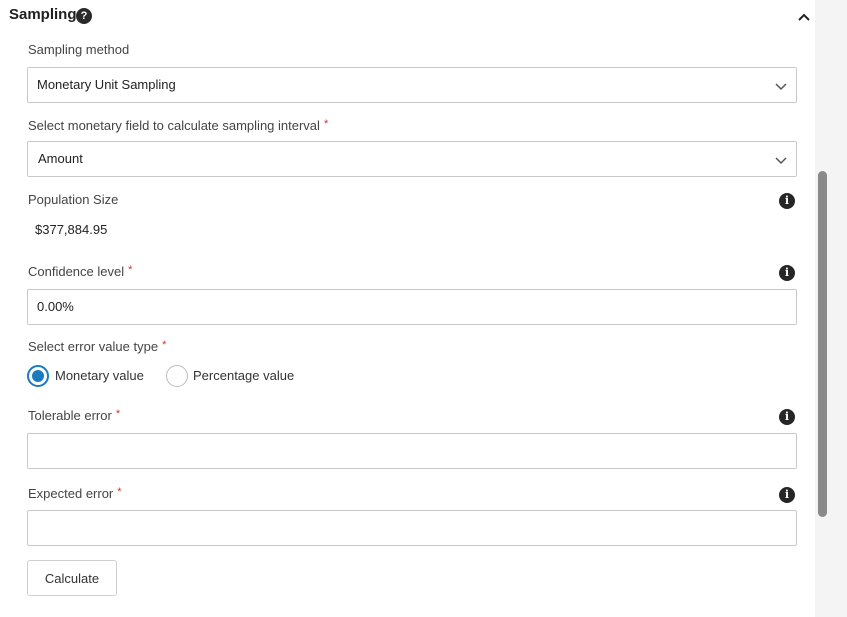 The image size is (847, 617). I want to click on scrollbar-thumb, so click(822, 344).